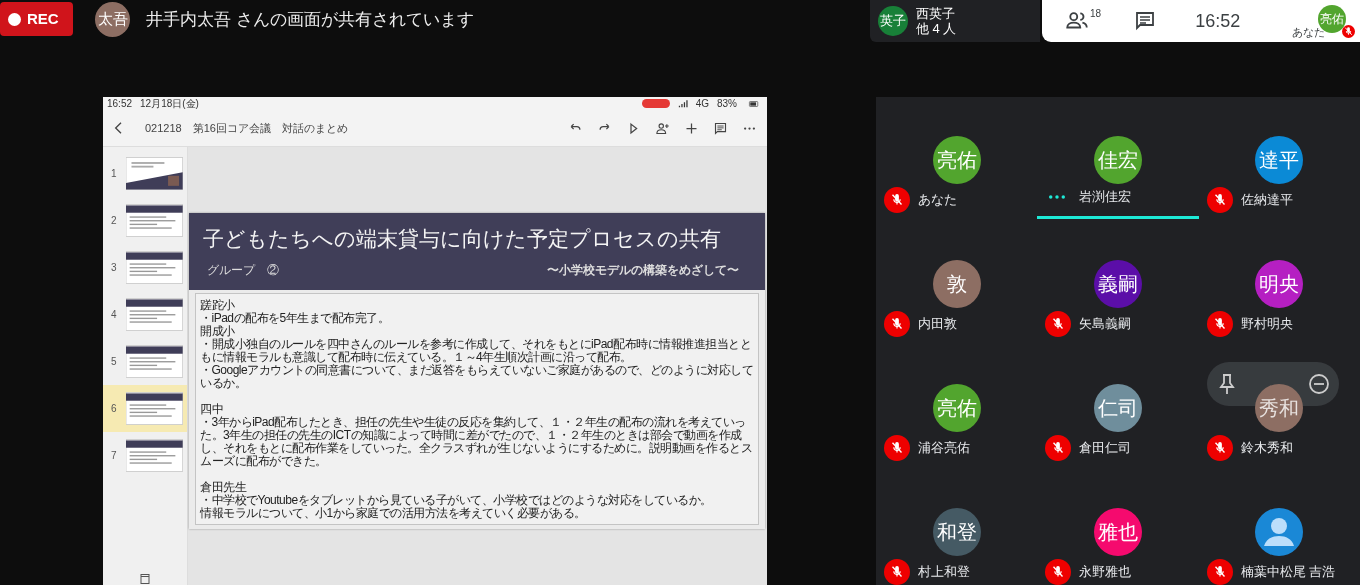  Describe the element at coordinates (682, 103) in the screenshot. I see `signal-icon` at that location.